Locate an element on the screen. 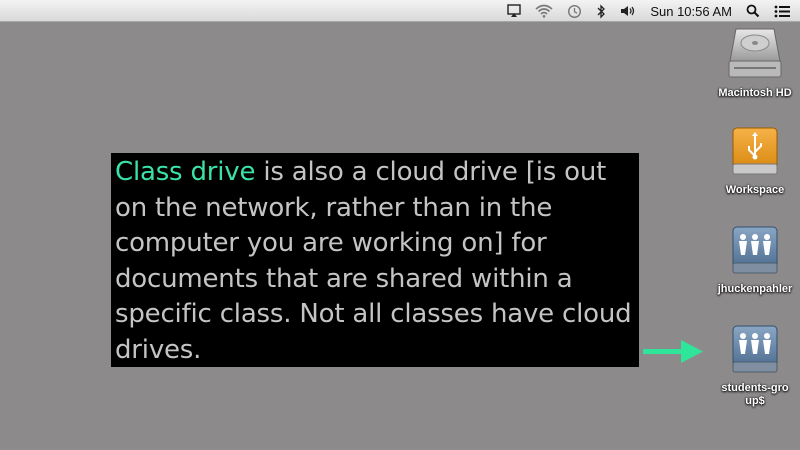  notification-center-icon is located at coordinates (782, 11).